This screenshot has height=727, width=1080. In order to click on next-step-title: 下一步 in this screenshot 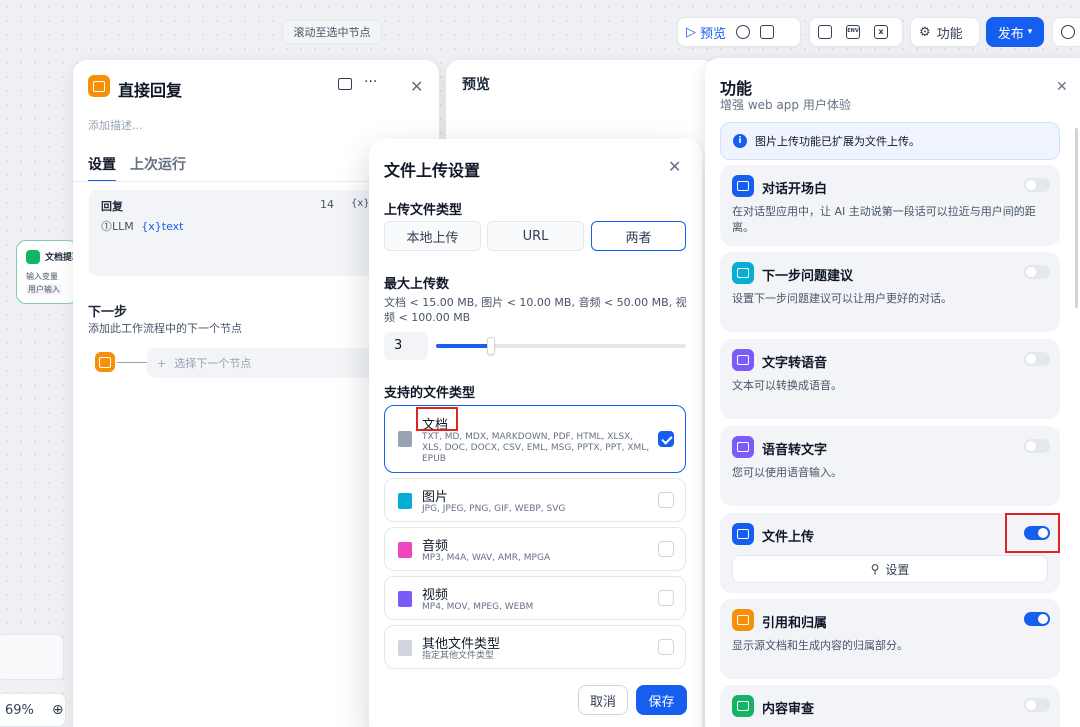, I will do `click(108, 312)`.